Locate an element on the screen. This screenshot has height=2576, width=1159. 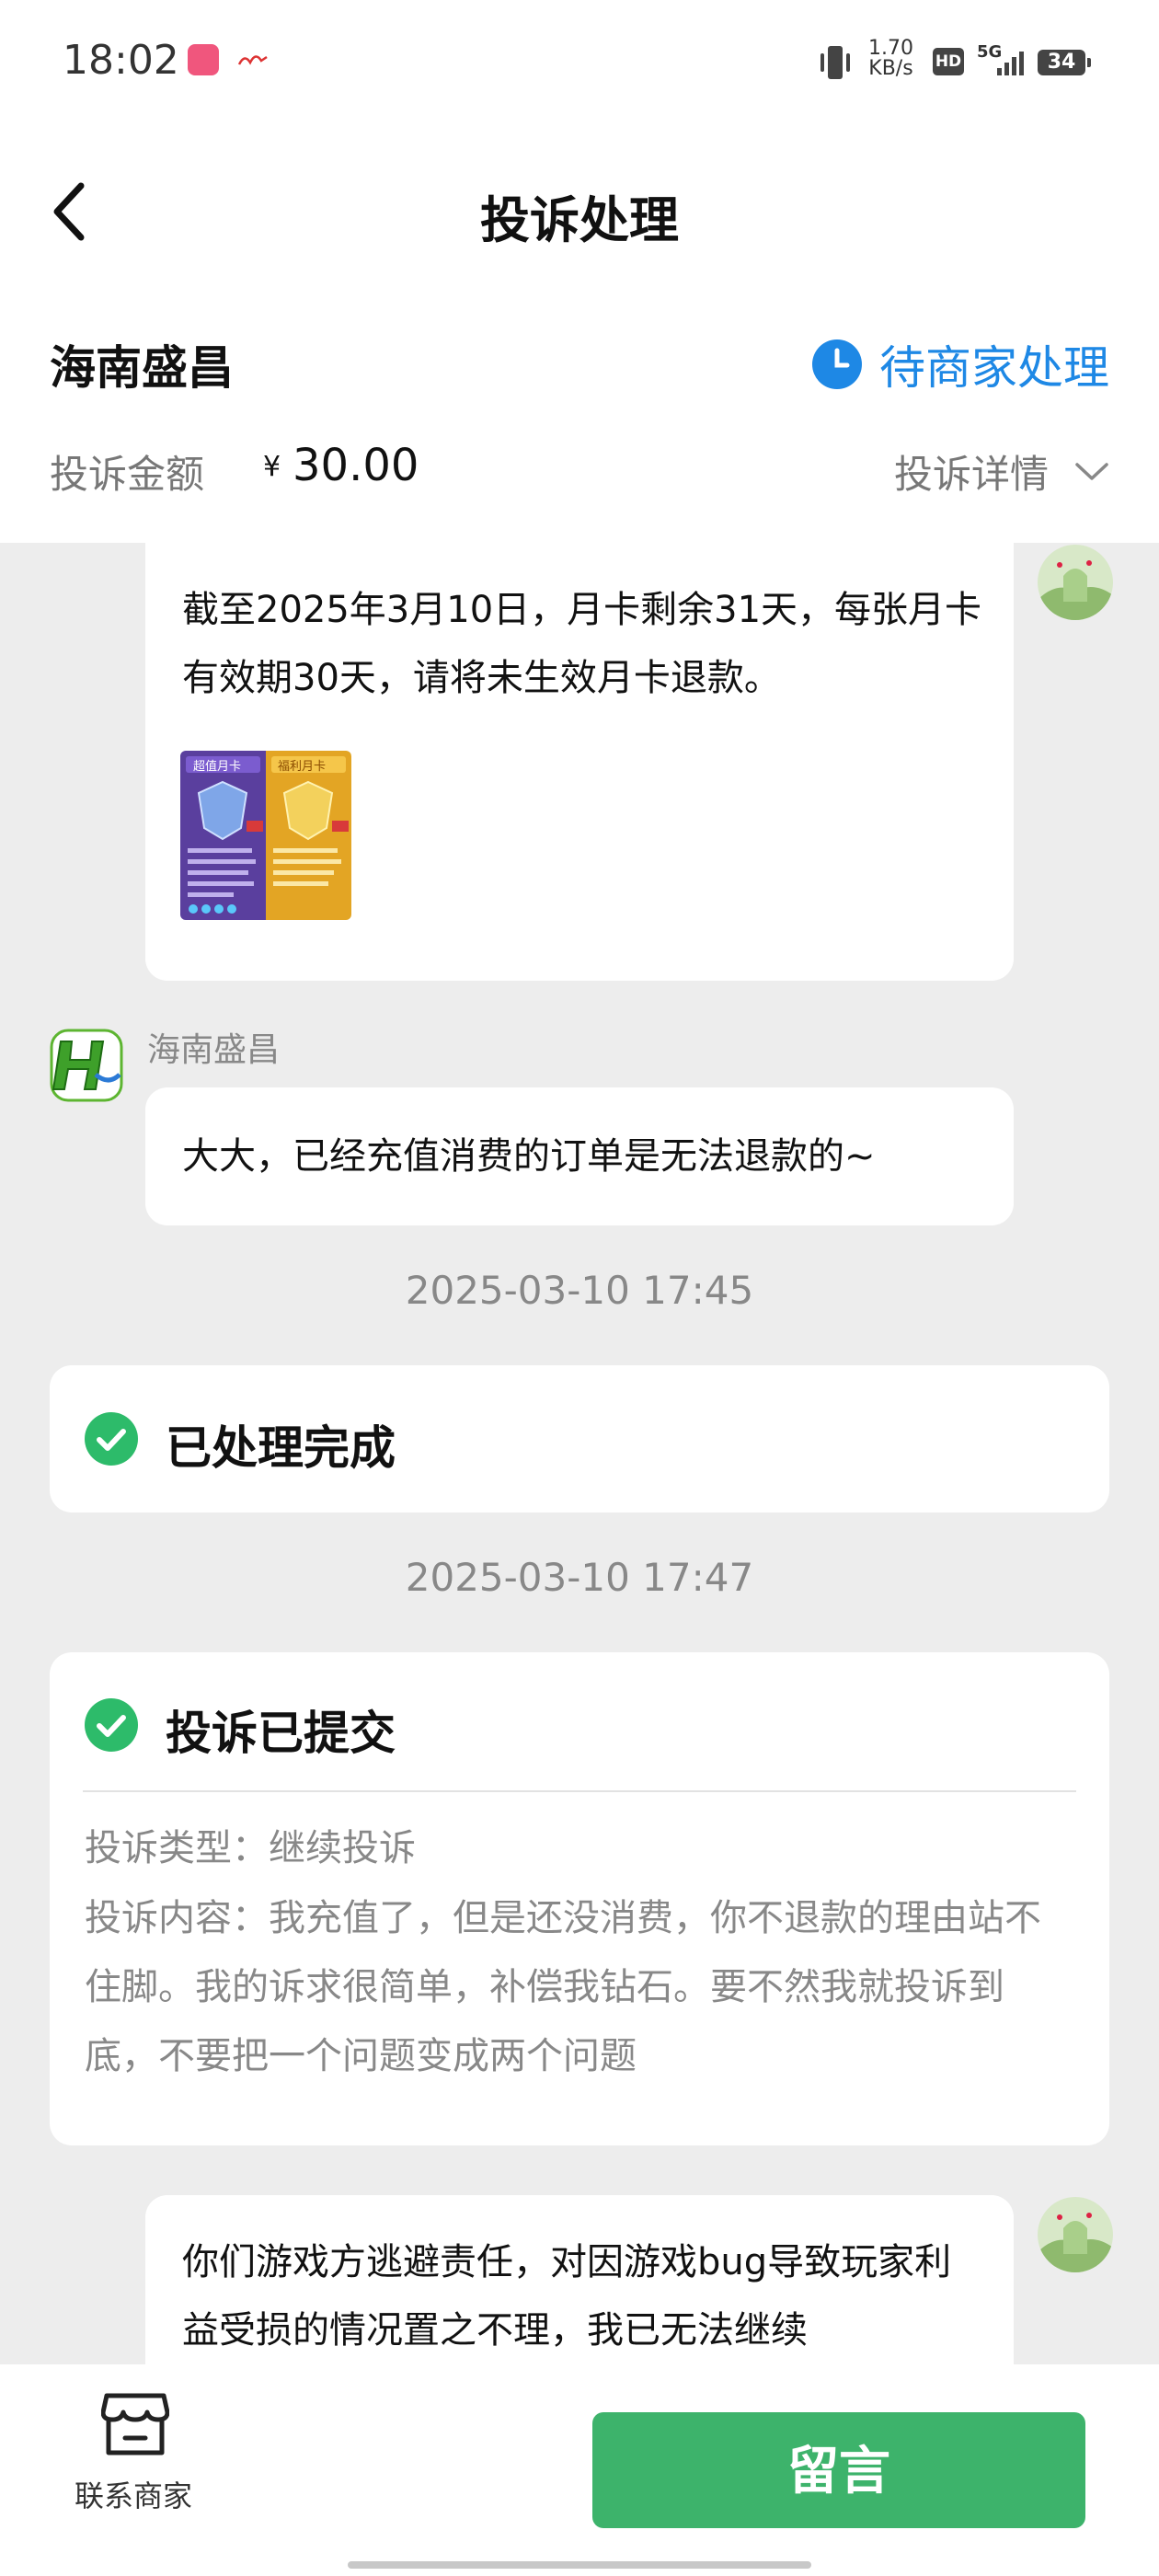
amount-value: 30.00 is located at coordinates (356, 465).